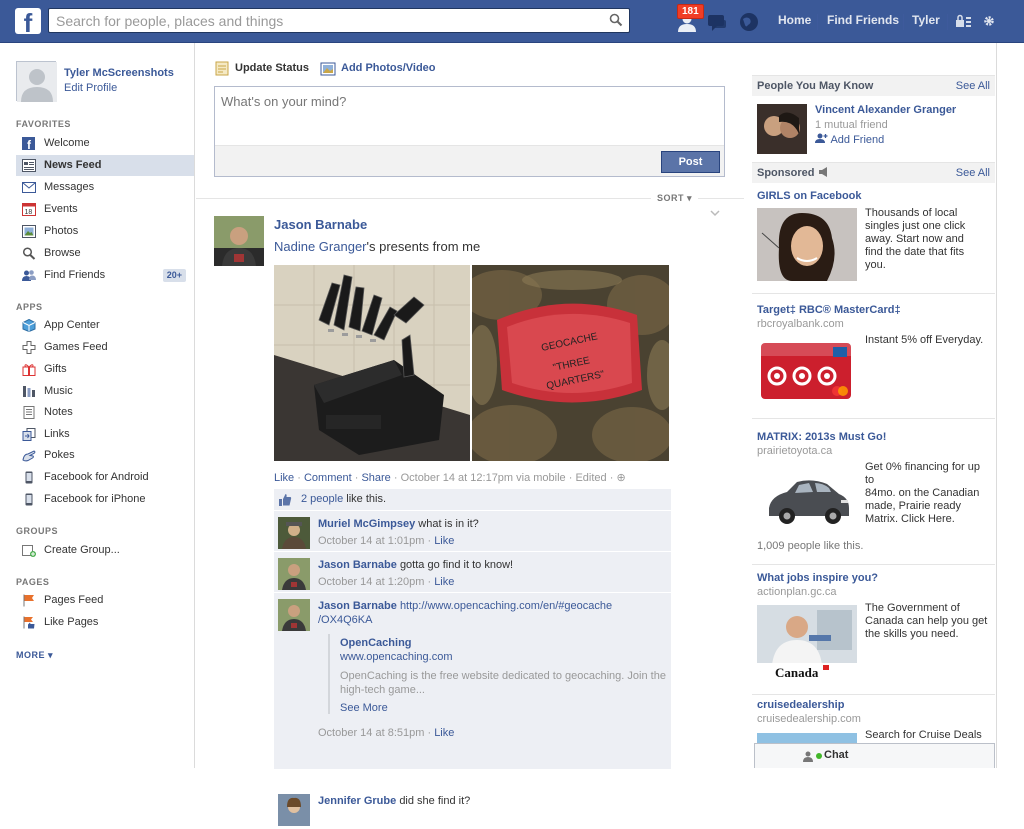 This screenshot has width=1024, height=829. What do you see at coordinates (800, 324) in the screenshot?
I see `ad-url: rbcroyalbank.com` at bounding box center [800, 324].